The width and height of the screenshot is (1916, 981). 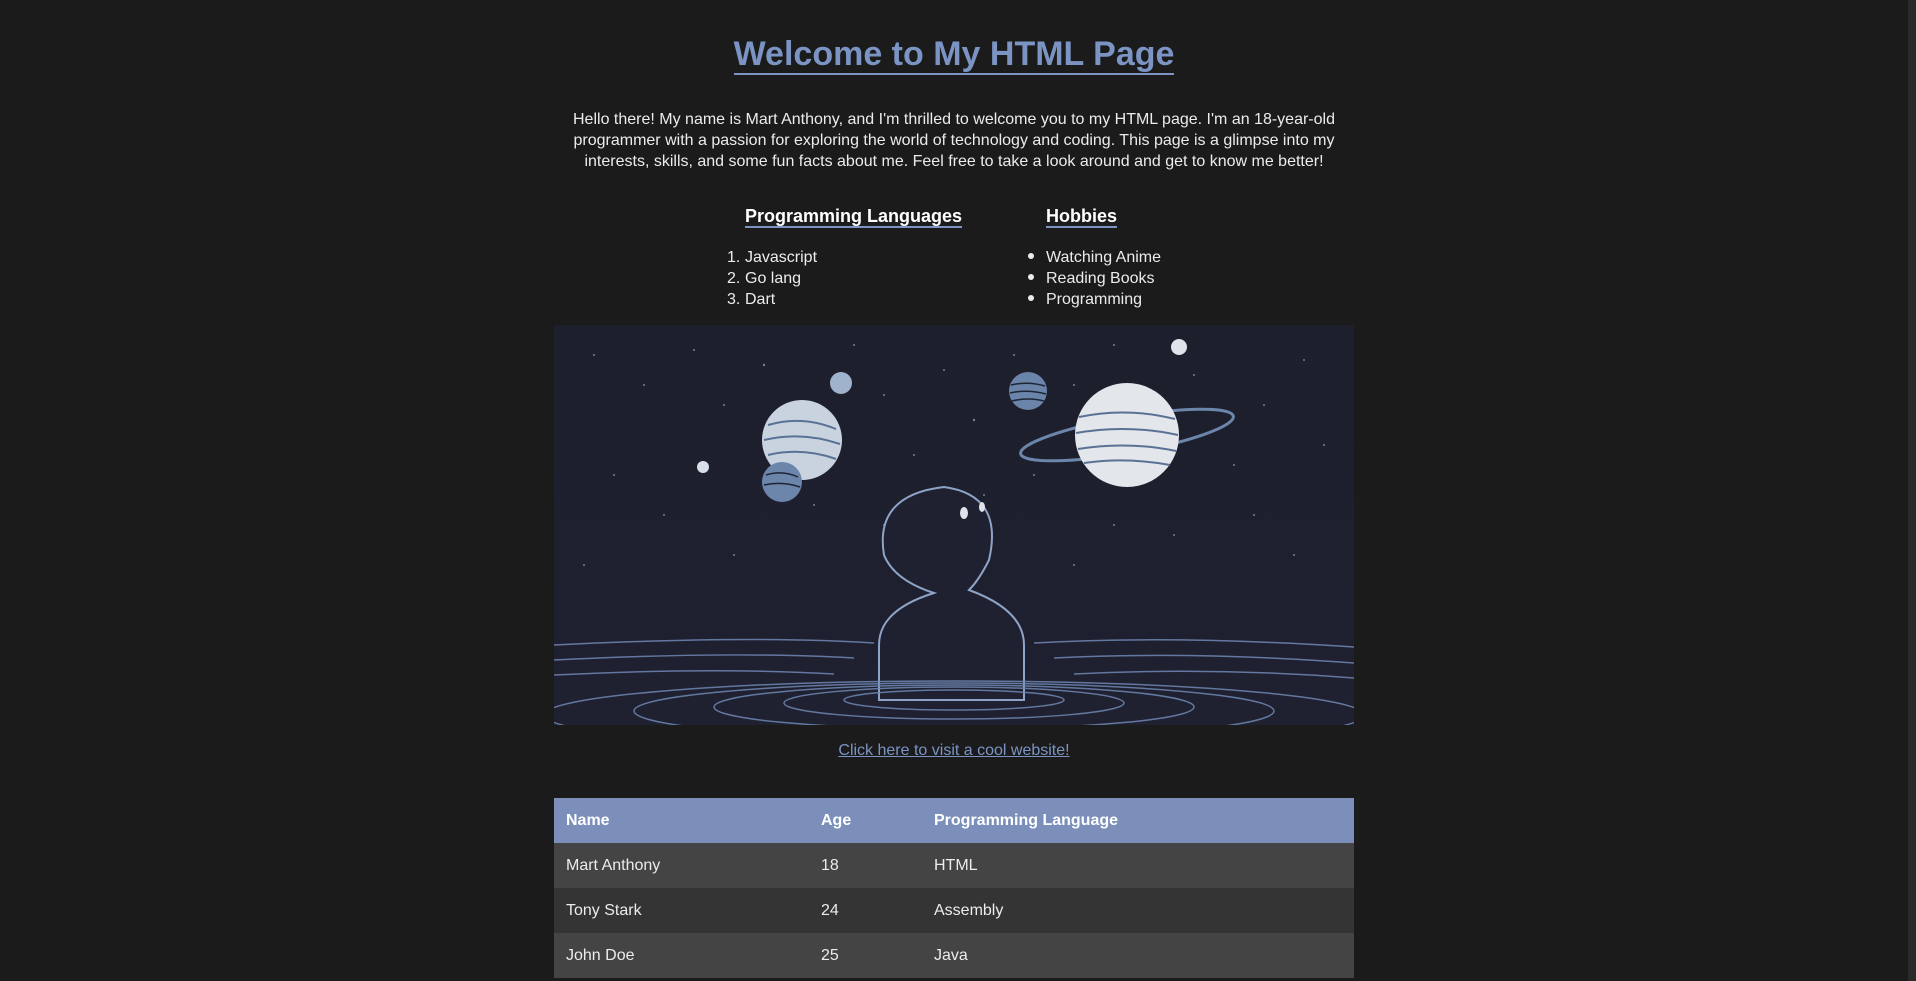 I want to click on planet-tiny-top, so click(x=841, y=383).